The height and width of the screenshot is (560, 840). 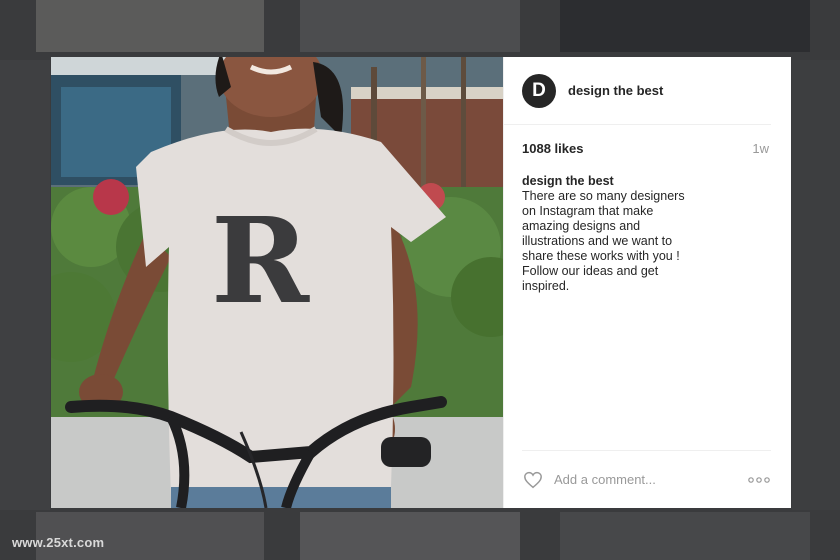 What do you see at coordinates (260, 260) in the screenshot?
I see `shirt-letter-graphic: R` at bounding box center [260, 260].